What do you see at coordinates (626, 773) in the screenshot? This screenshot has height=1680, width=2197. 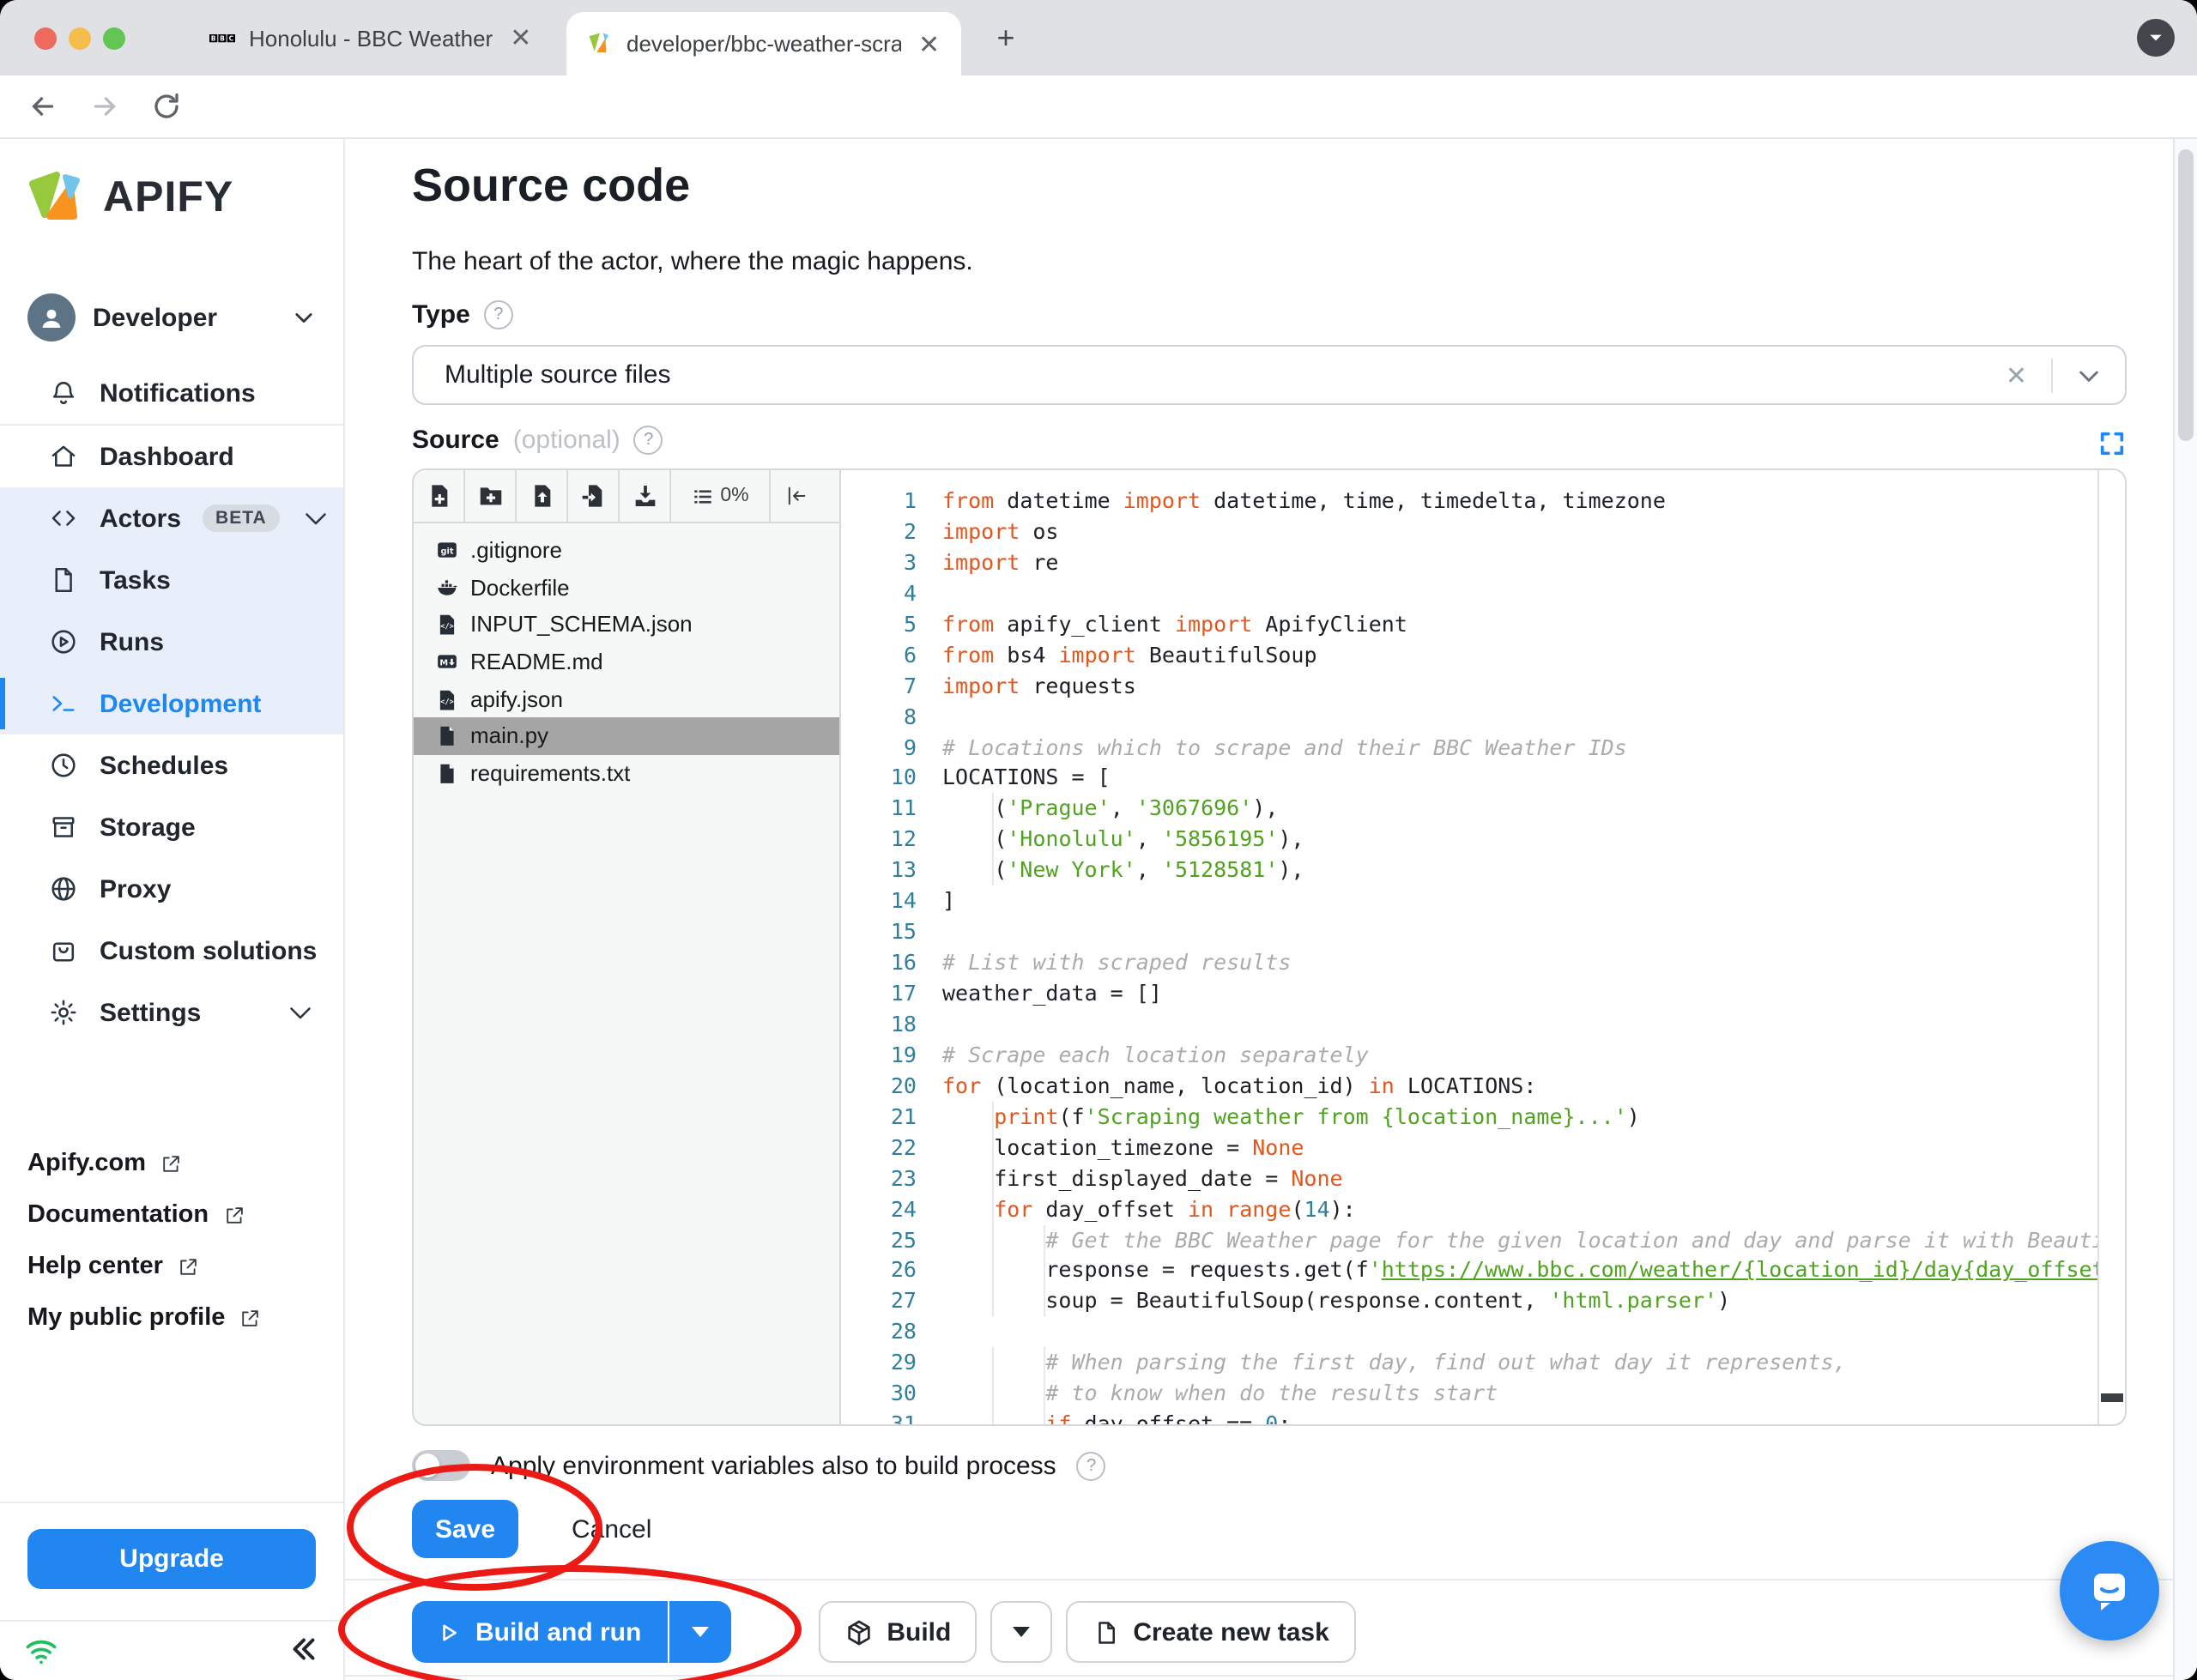 I see `file-item-requirements-txt: requirements.txt` at bounding box center [626, 773].